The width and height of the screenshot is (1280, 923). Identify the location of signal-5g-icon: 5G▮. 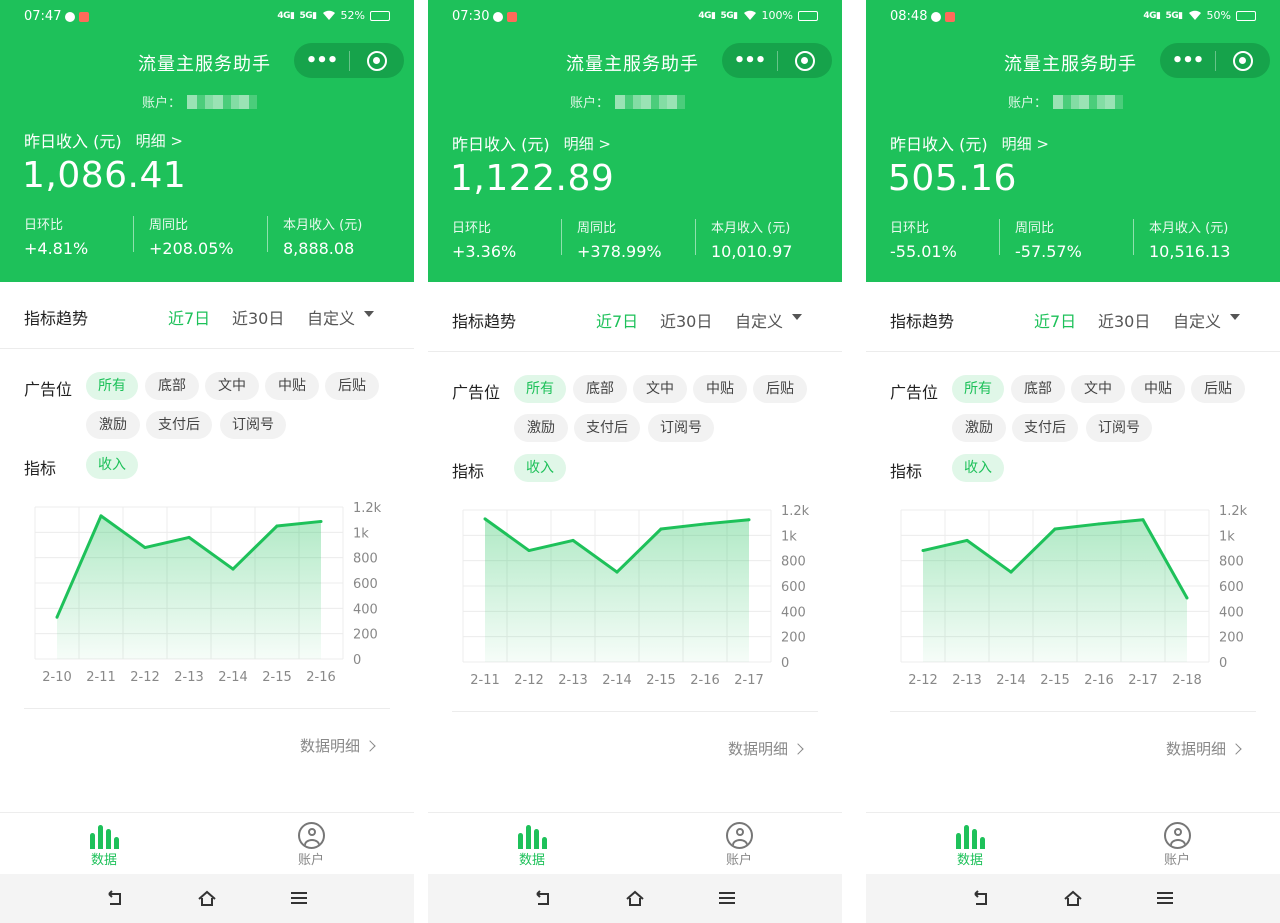
(308, 15).